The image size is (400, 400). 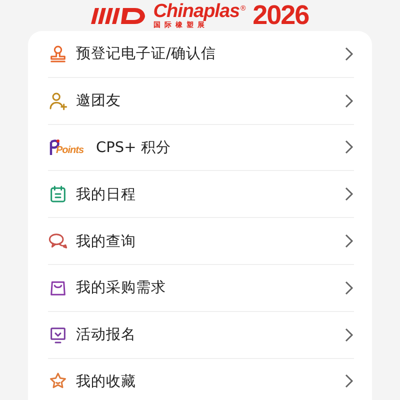 I want to click on menu-label: 我的采购需求, so click(x=121, y=288).